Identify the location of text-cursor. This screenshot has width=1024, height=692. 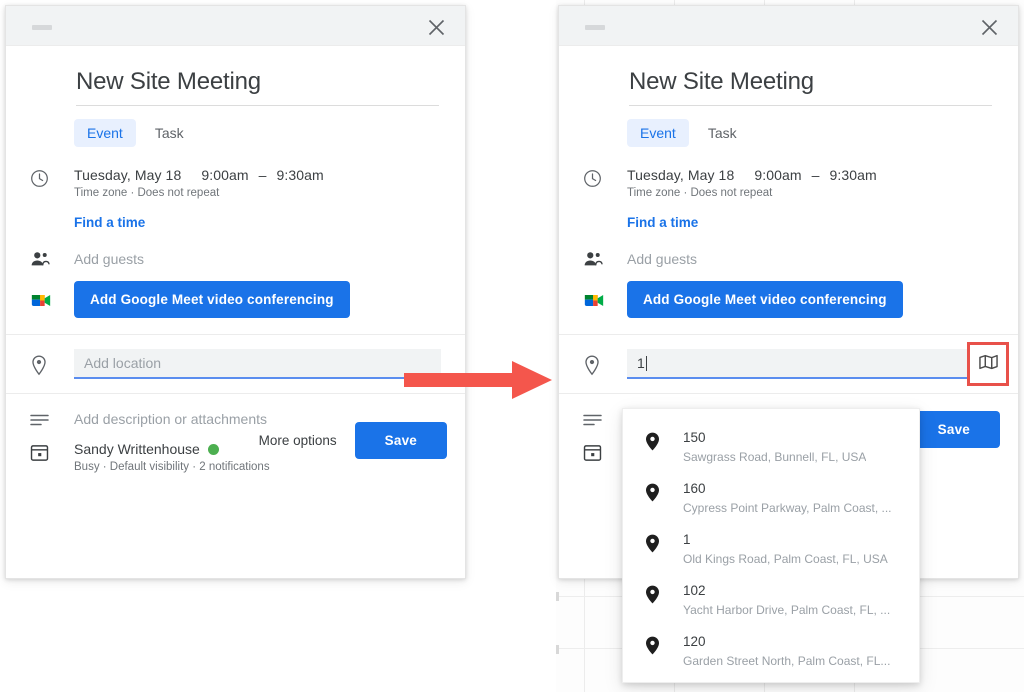
(646, 363).